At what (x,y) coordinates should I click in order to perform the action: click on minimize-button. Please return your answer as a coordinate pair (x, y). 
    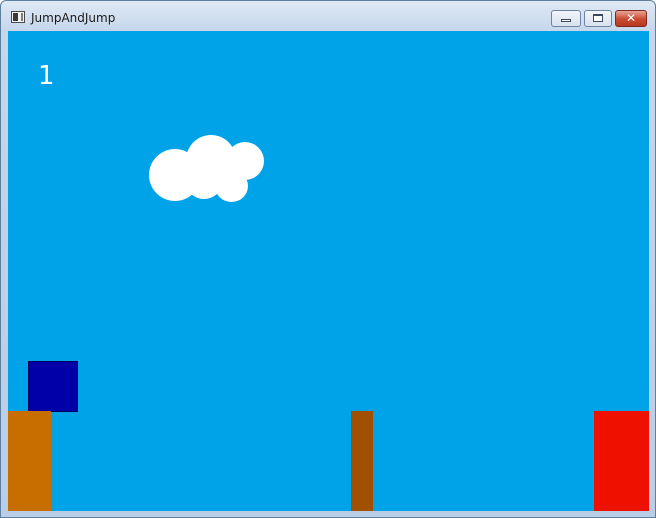
    Looking at the image, I should click on (566, 18).